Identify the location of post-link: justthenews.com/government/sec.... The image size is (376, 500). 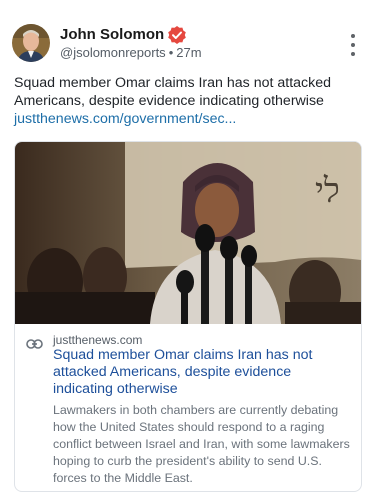
(125, 119).